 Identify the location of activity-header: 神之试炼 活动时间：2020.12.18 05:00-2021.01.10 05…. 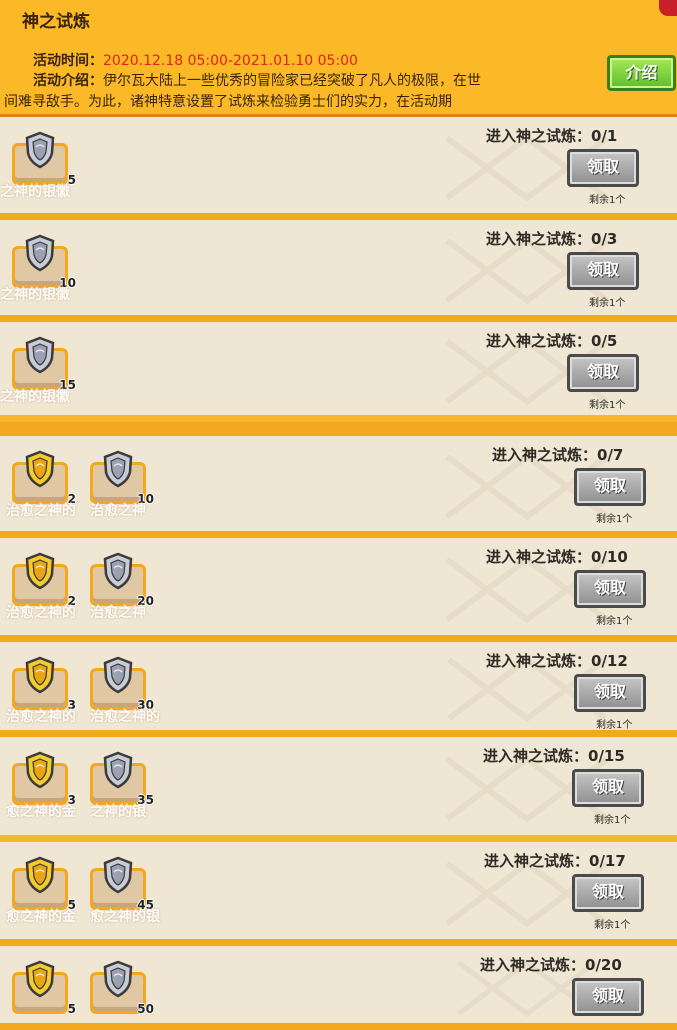
(338, 58).